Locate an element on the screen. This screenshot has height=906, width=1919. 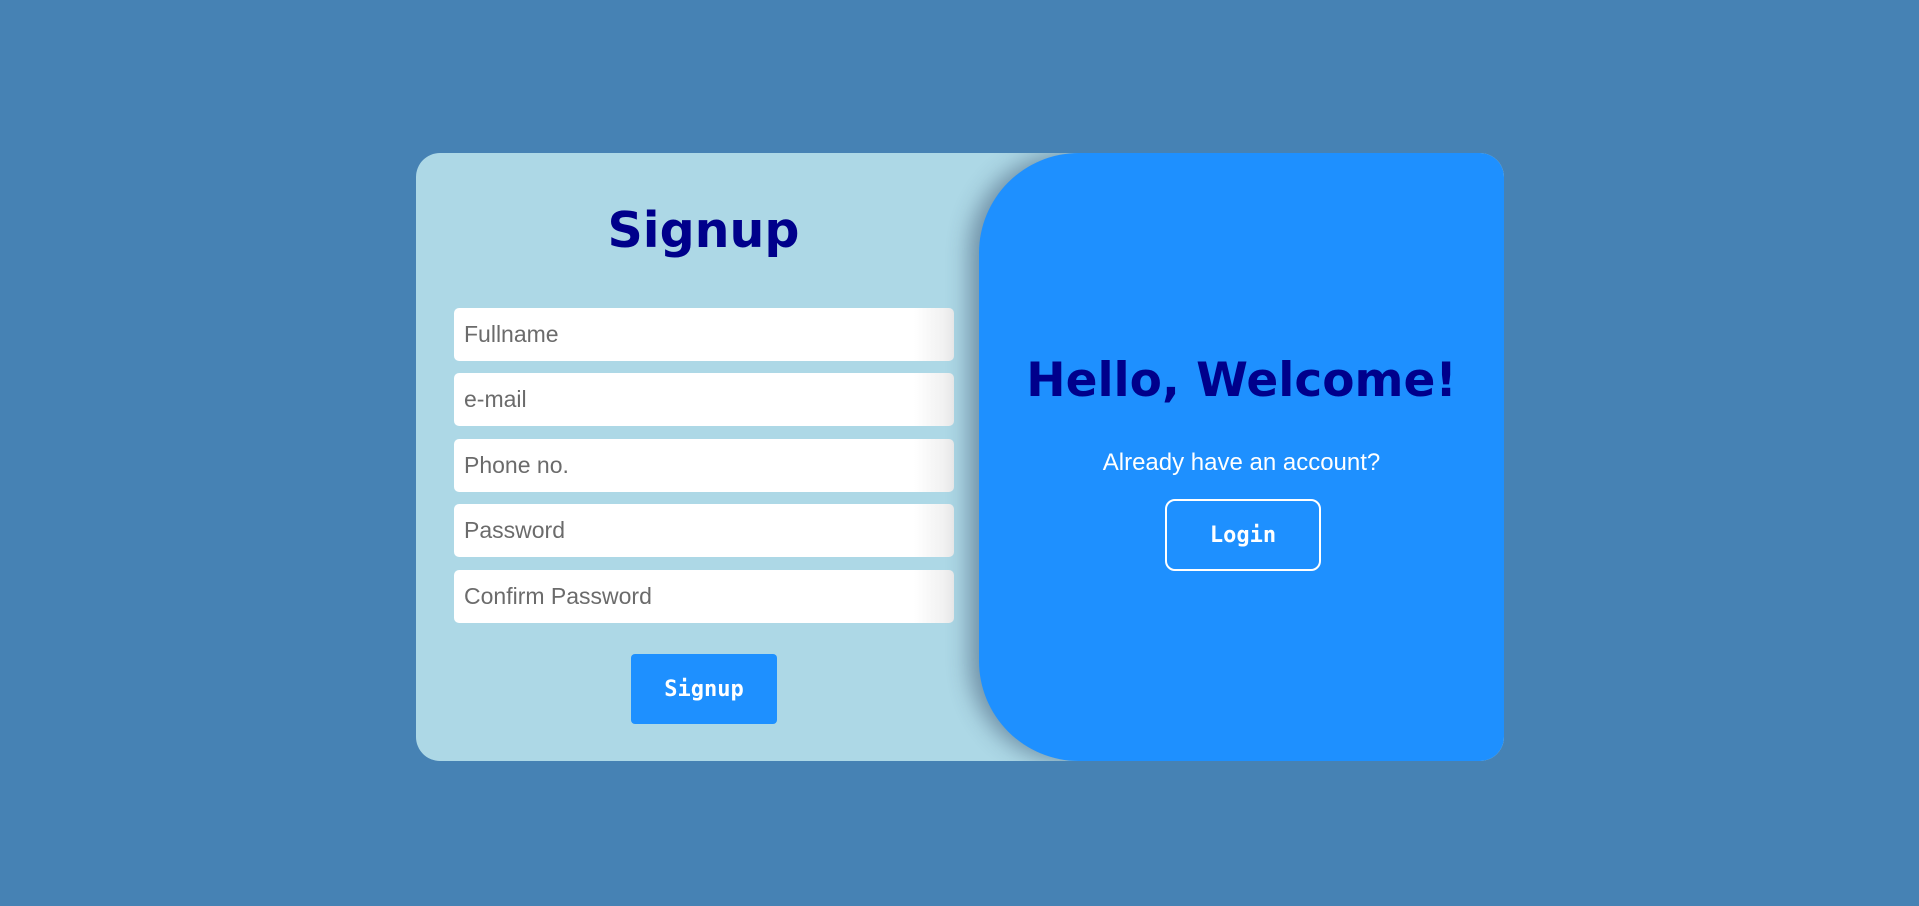
email-input is located at coordinates (704, 399).